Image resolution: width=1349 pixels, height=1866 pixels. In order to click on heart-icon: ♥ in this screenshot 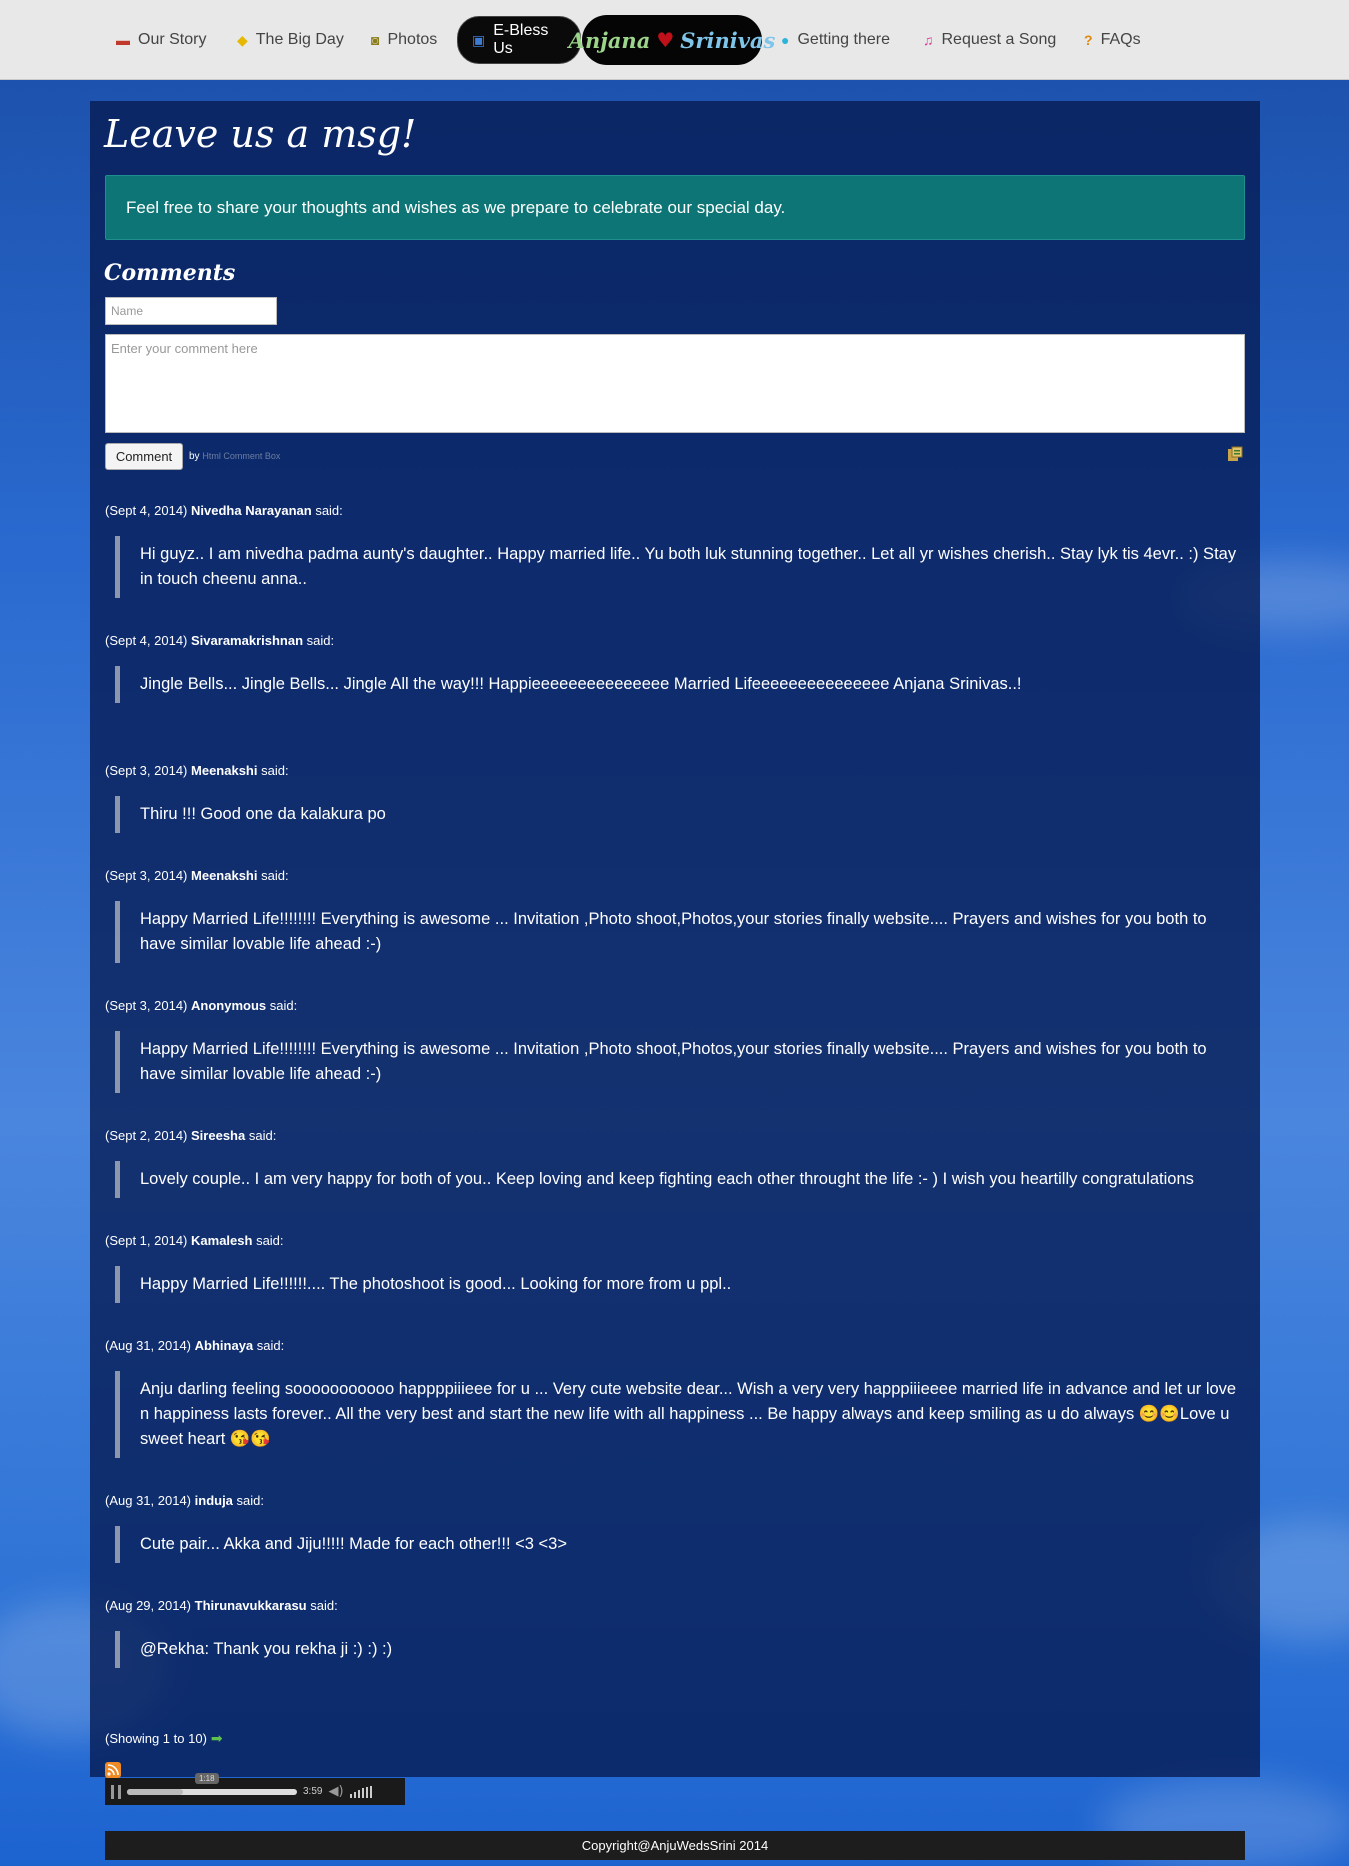, I will do `click(665, 40)`.